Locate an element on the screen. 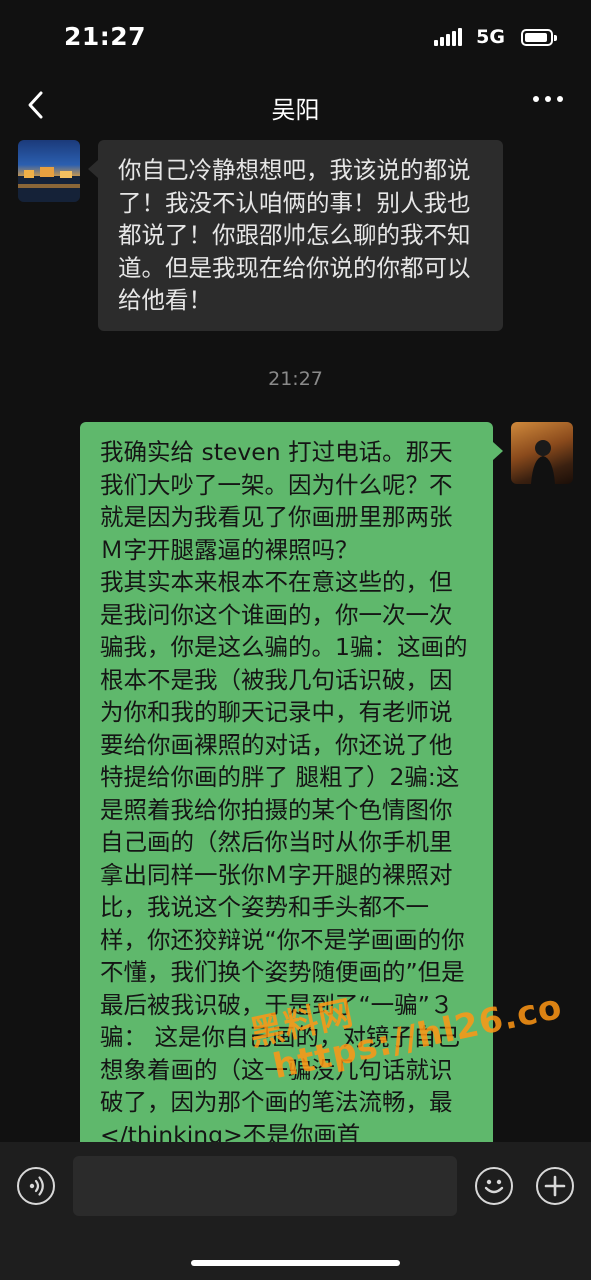  status-time: 21:27 is located at coordinates (105, 36).